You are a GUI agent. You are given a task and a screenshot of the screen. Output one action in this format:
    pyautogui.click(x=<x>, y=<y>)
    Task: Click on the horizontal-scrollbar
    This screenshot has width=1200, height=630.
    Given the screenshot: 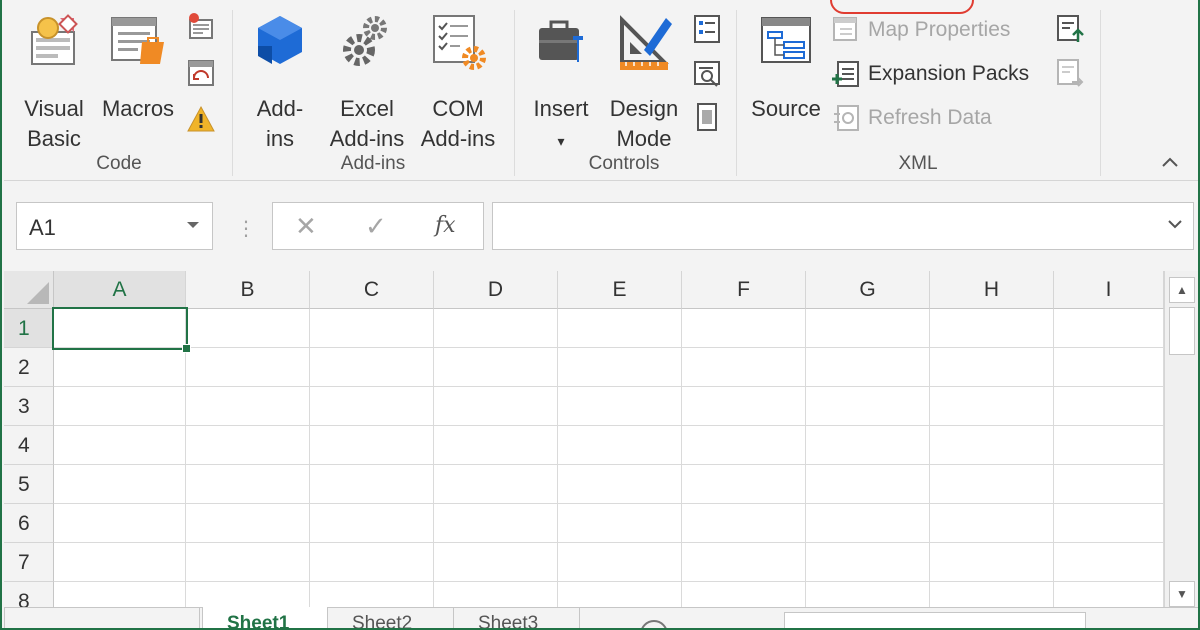 What is the action you would take?
    pyautogui.click(x=935, y=620)
    